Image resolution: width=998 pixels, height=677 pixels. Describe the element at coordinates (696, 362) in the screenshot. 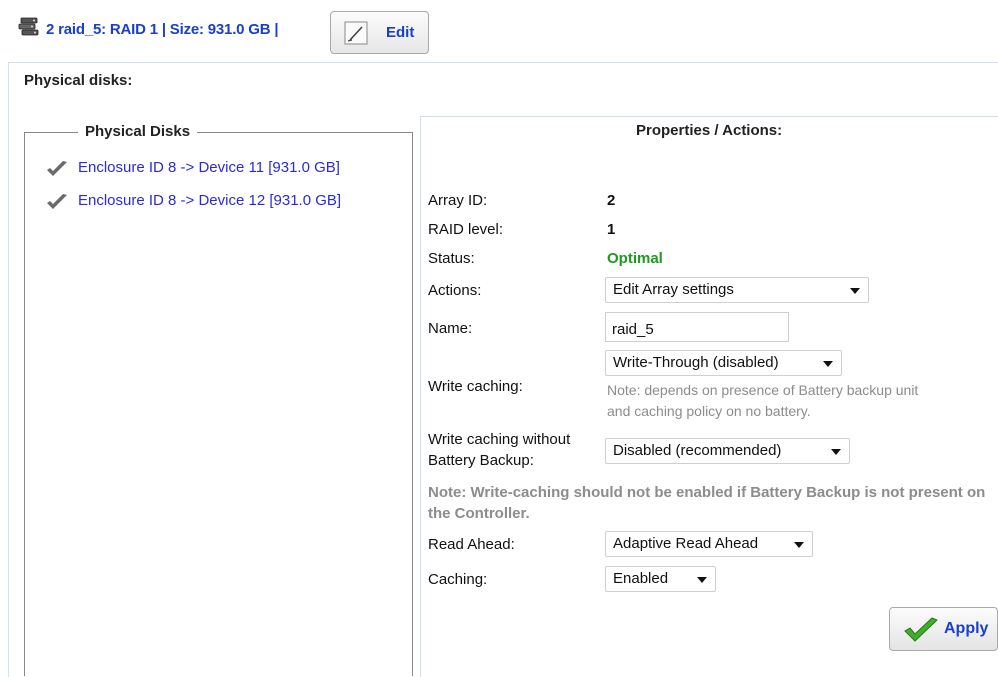

I see `write-caching-select-value: Write-Through (disabled)` at that location.